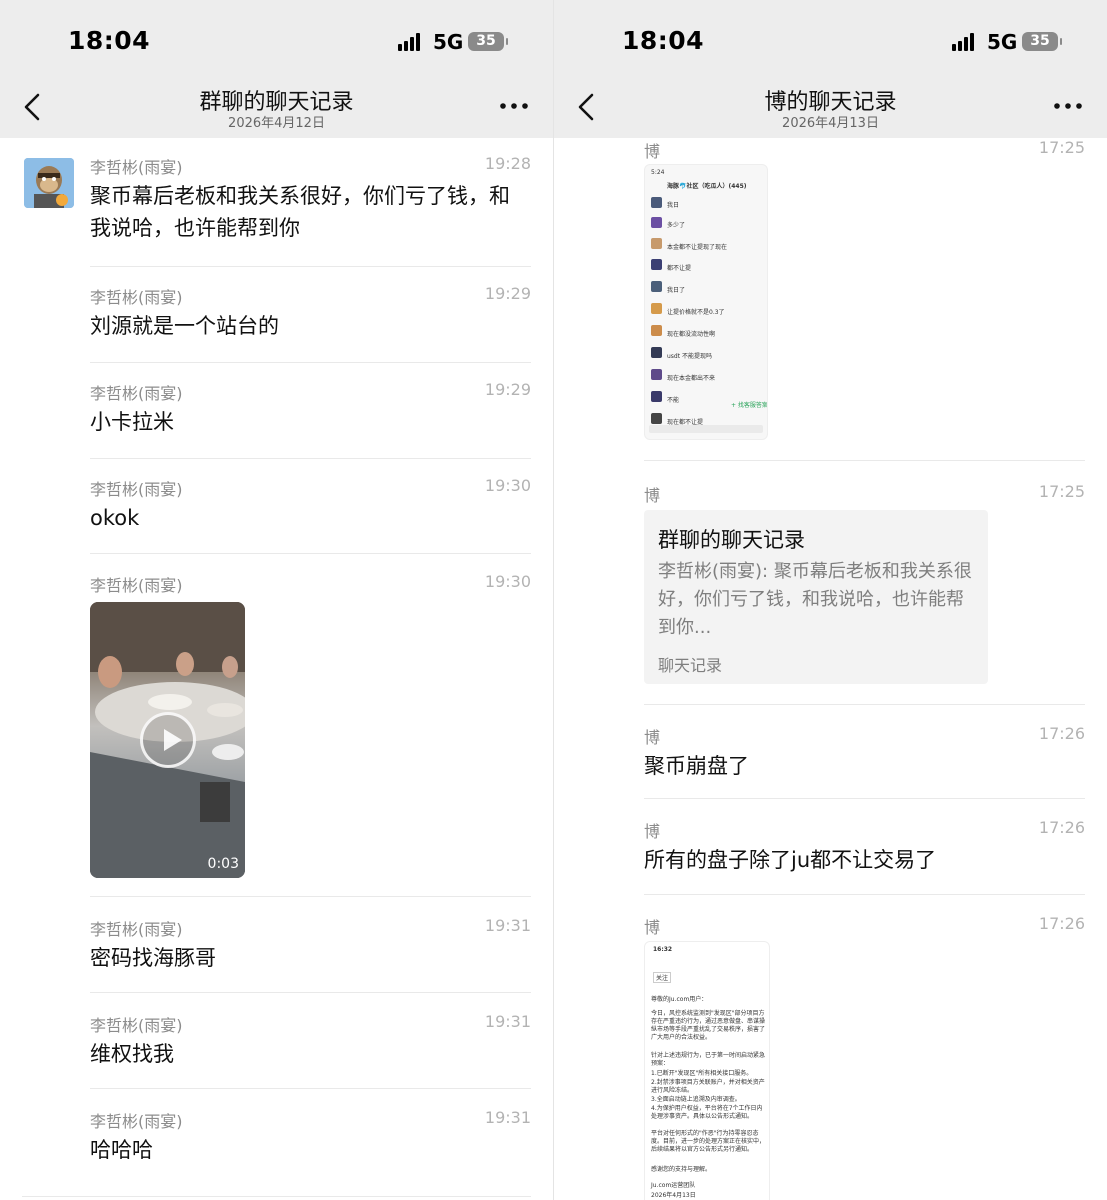  What do you see at coordinates (507, 163) in the screenshot?
I see `message-time: 19:28` at bounding box center [507, 163].